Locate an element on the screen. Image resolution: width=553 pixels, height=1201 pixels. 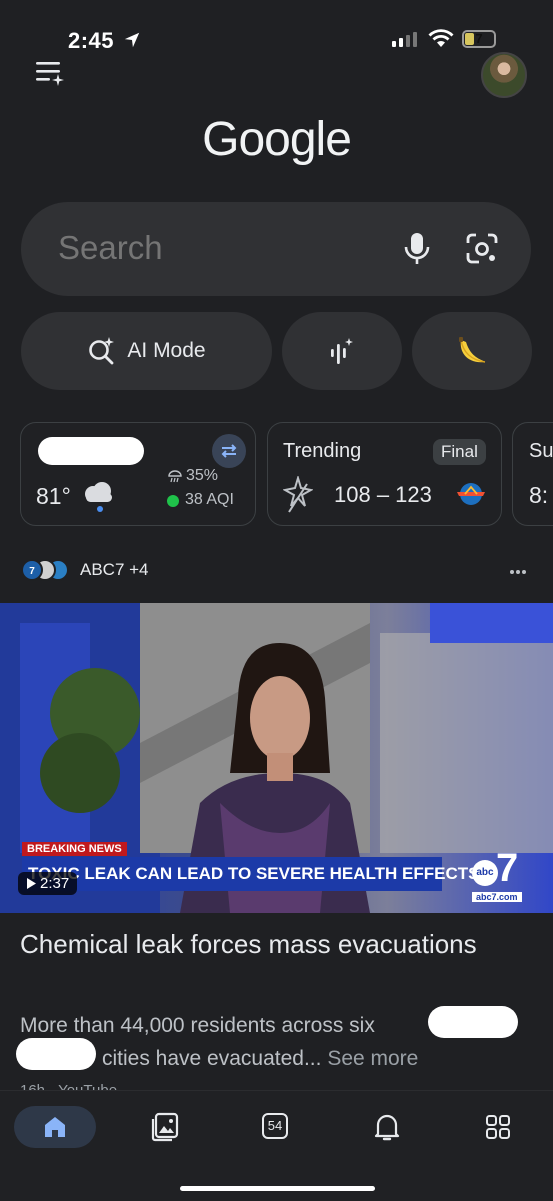
abc7-source-logos-icon: 7 is located at coordinates (45, 570).